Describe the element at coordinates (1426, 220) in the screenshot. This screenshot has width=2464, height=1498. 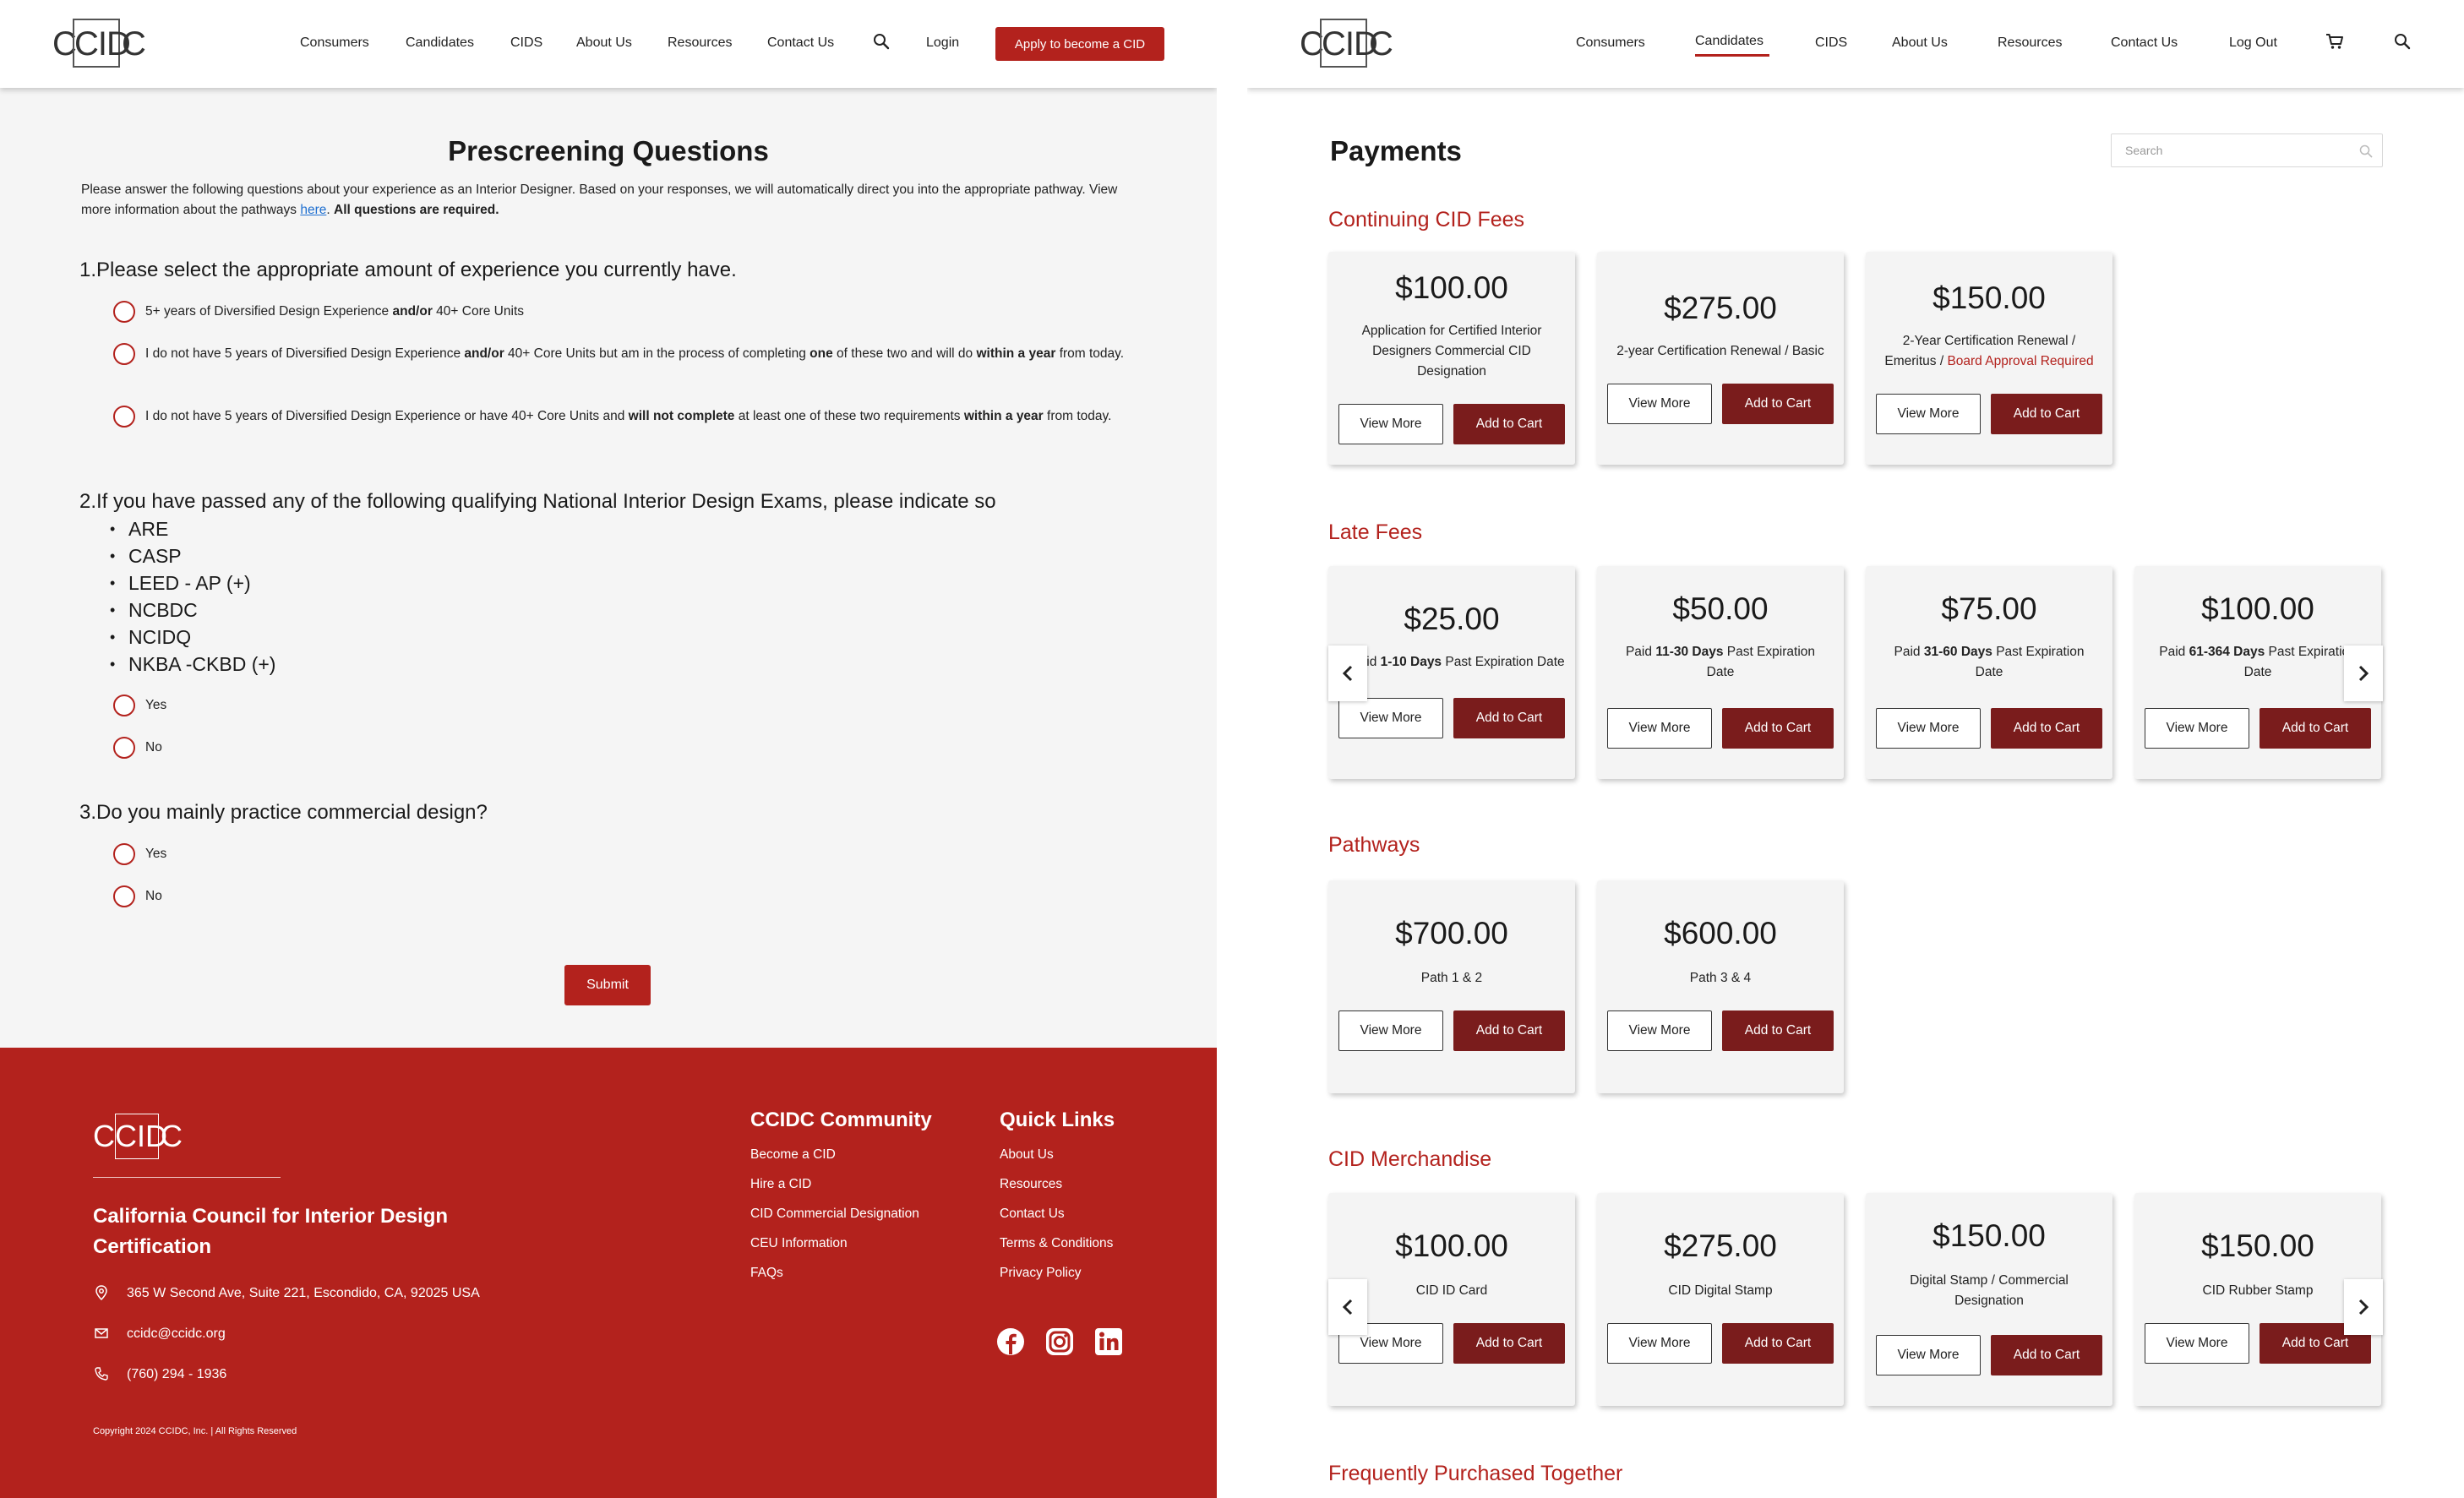
I see `section-title-continuing: Continuing CID Fees` at that location.